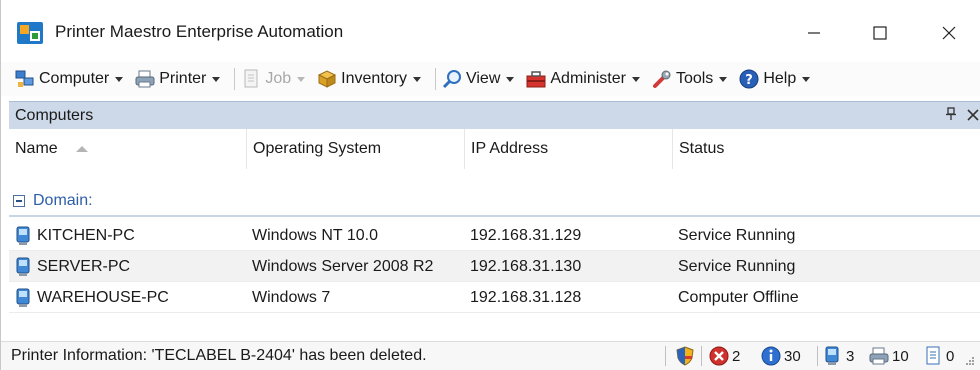  What do you see at coordinates (343, 266) in the screenshot?
I see `os-cell: Windows Server 2008 R2` at bounding box center [343, 266].